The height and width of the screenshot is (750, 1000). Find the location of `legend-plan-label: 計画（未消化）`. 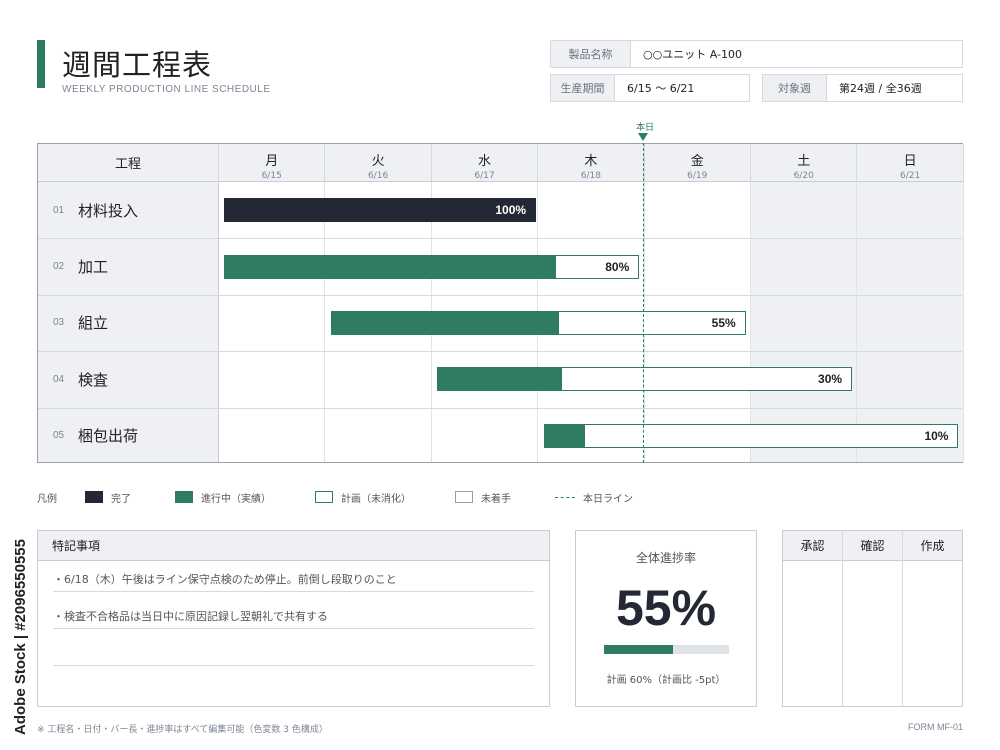

legend-plan-label: 計画（未消化） is located at coordinates (376, 499).